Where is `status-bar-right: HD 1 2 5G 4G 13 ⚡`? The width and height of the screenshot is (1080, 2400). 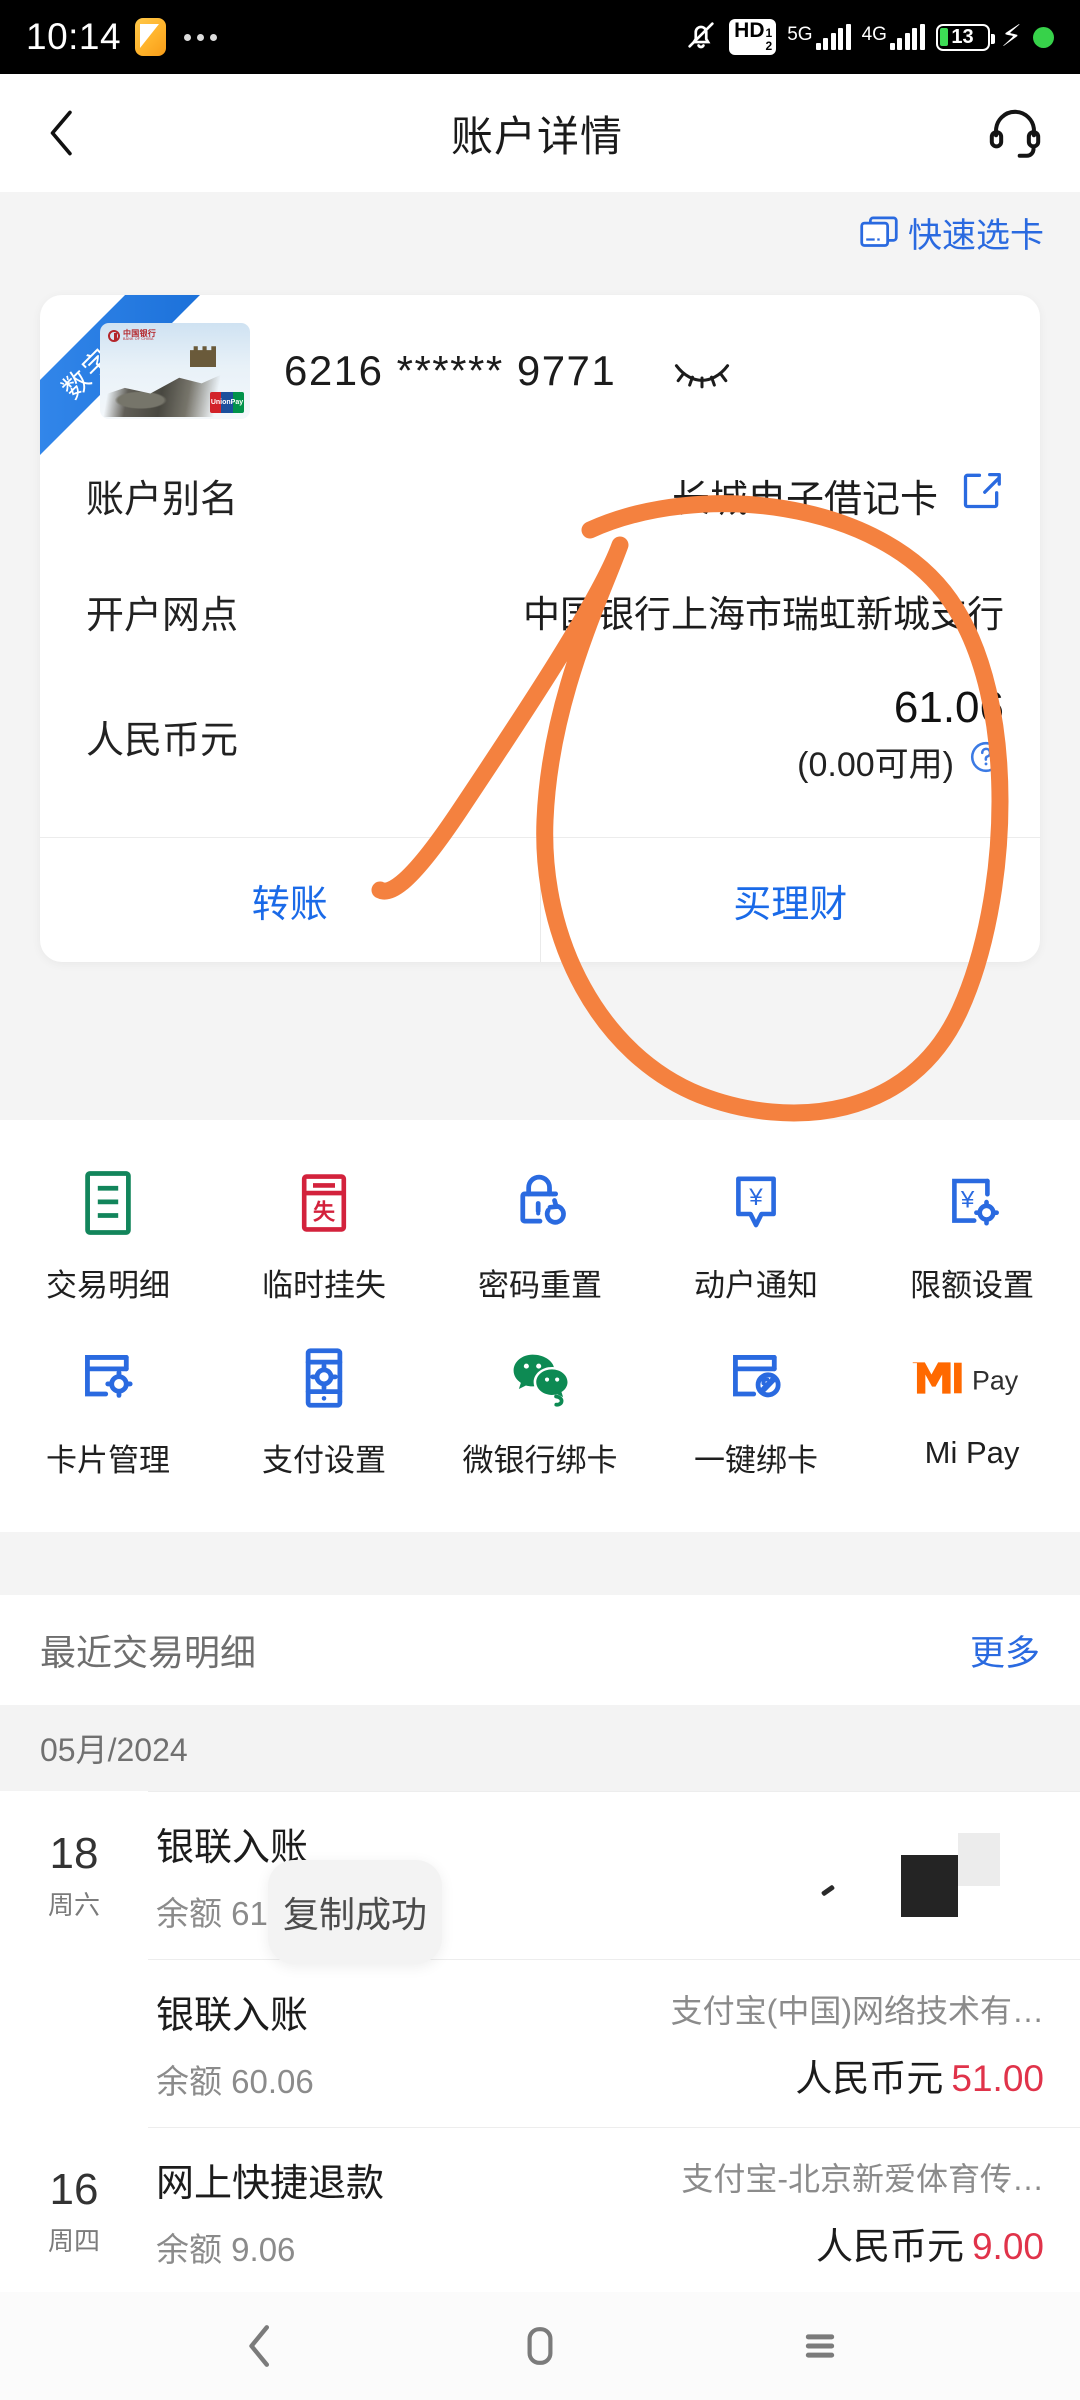 status-bar-right: HD 1 2 5G 4G 13 ⚡ is located at coordinates (869, 37).